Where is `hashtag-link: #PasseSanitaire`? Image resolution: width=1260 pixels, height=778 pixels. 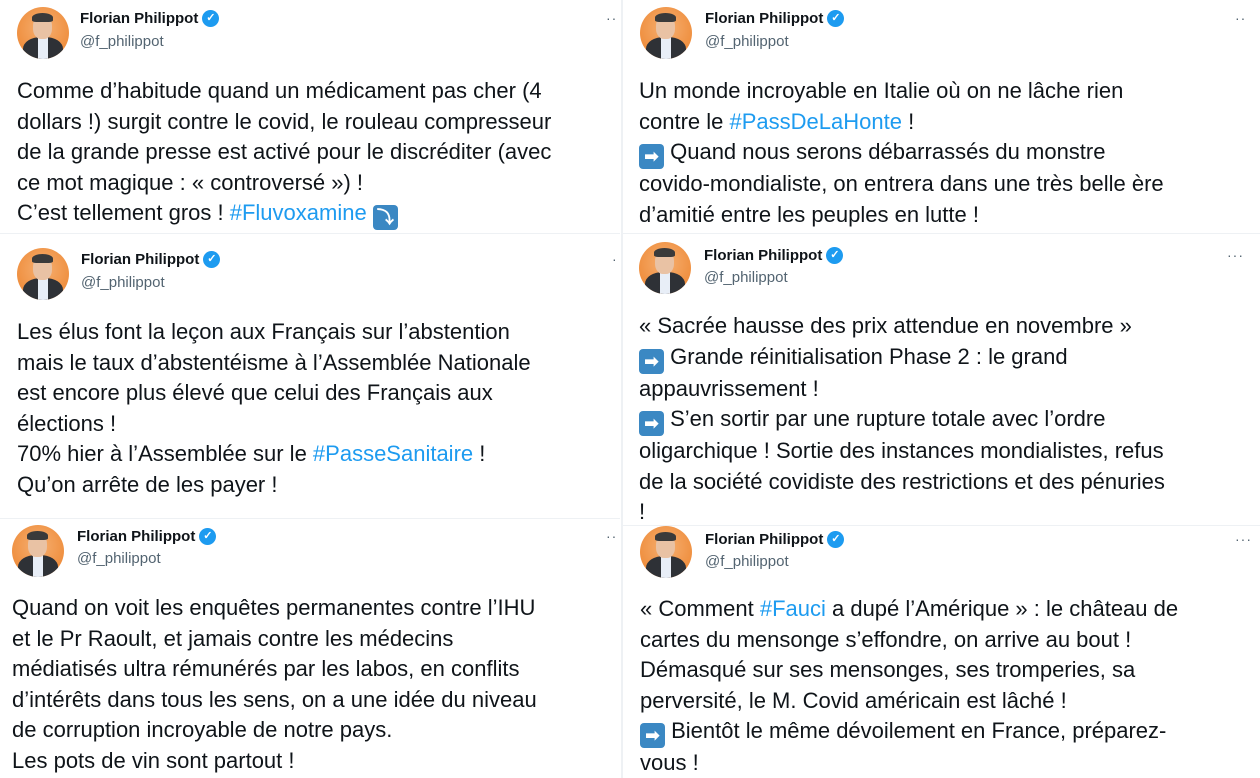 hashtag-link: #PasseSanitaire is located at coordinates (393, 453).